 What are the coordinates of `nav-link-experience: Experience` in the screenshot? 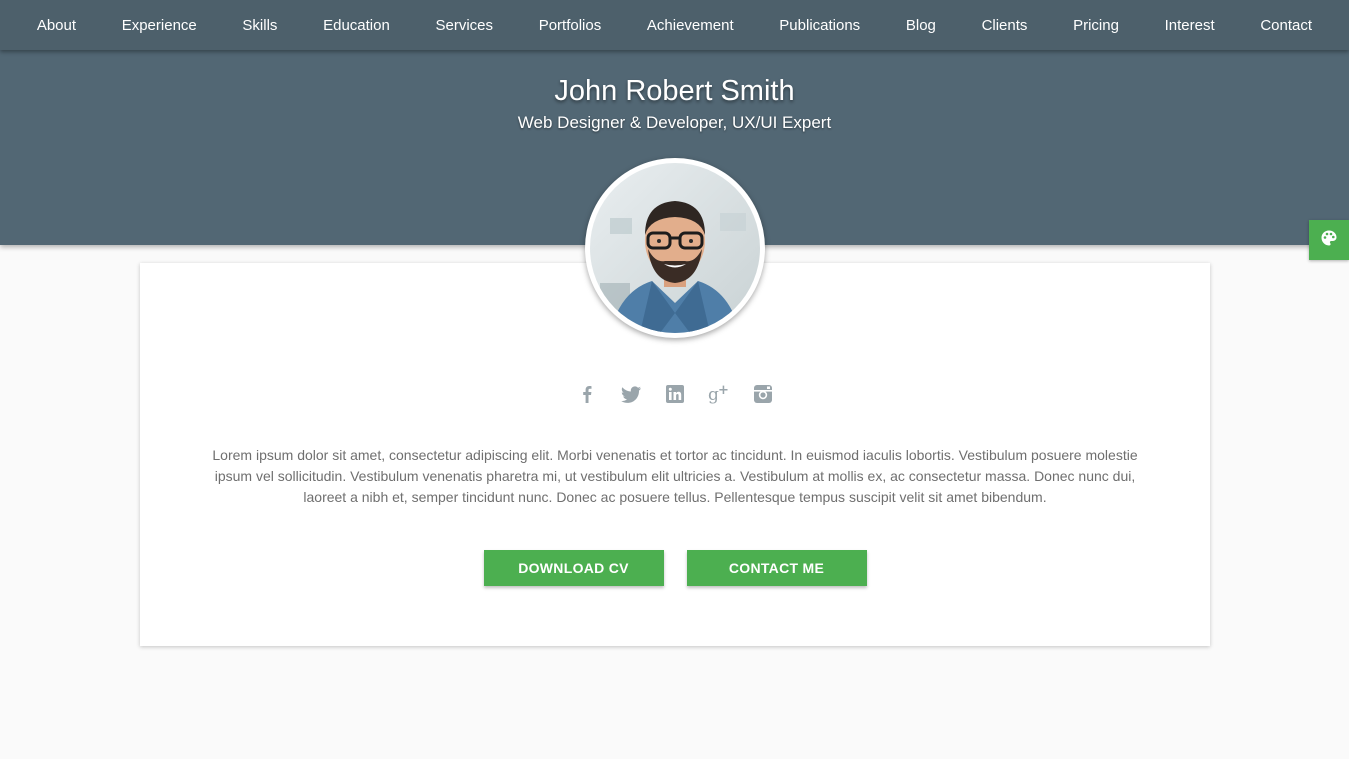 It's located at (159, 25).